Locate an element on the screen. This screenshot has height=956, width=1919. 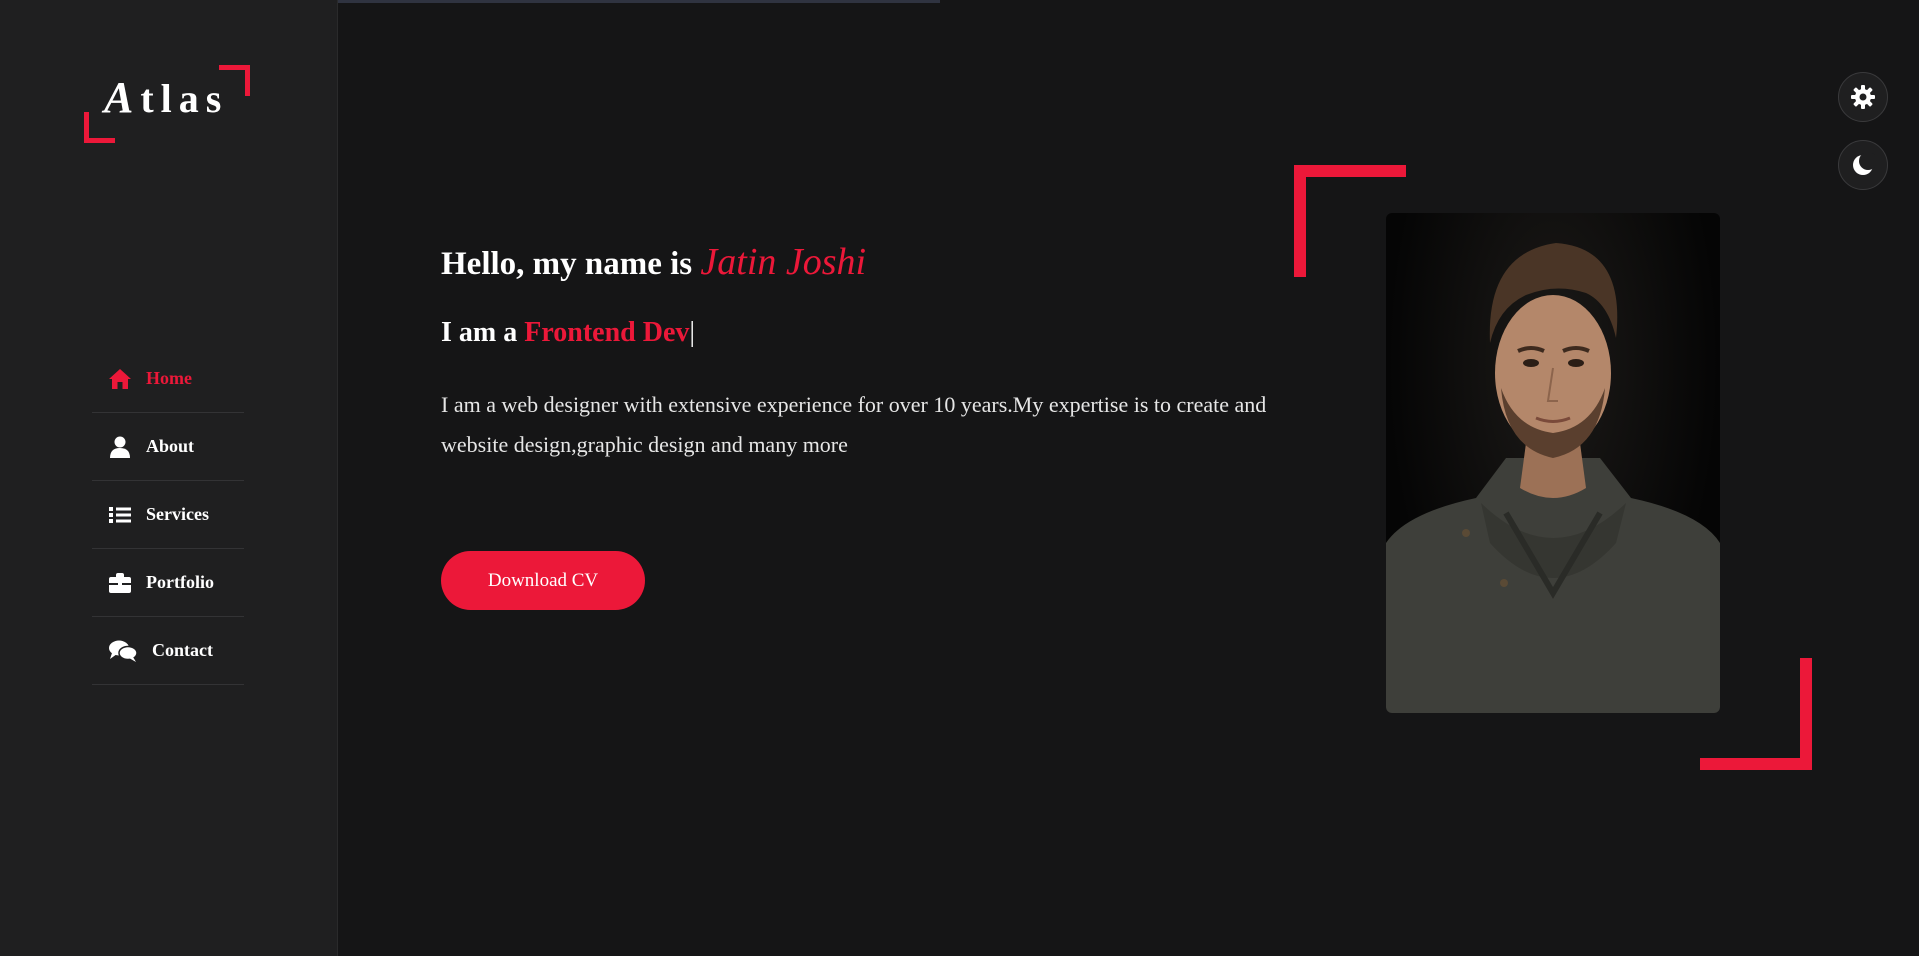
role-prefix: I am a is located at coordinates (483, 332).